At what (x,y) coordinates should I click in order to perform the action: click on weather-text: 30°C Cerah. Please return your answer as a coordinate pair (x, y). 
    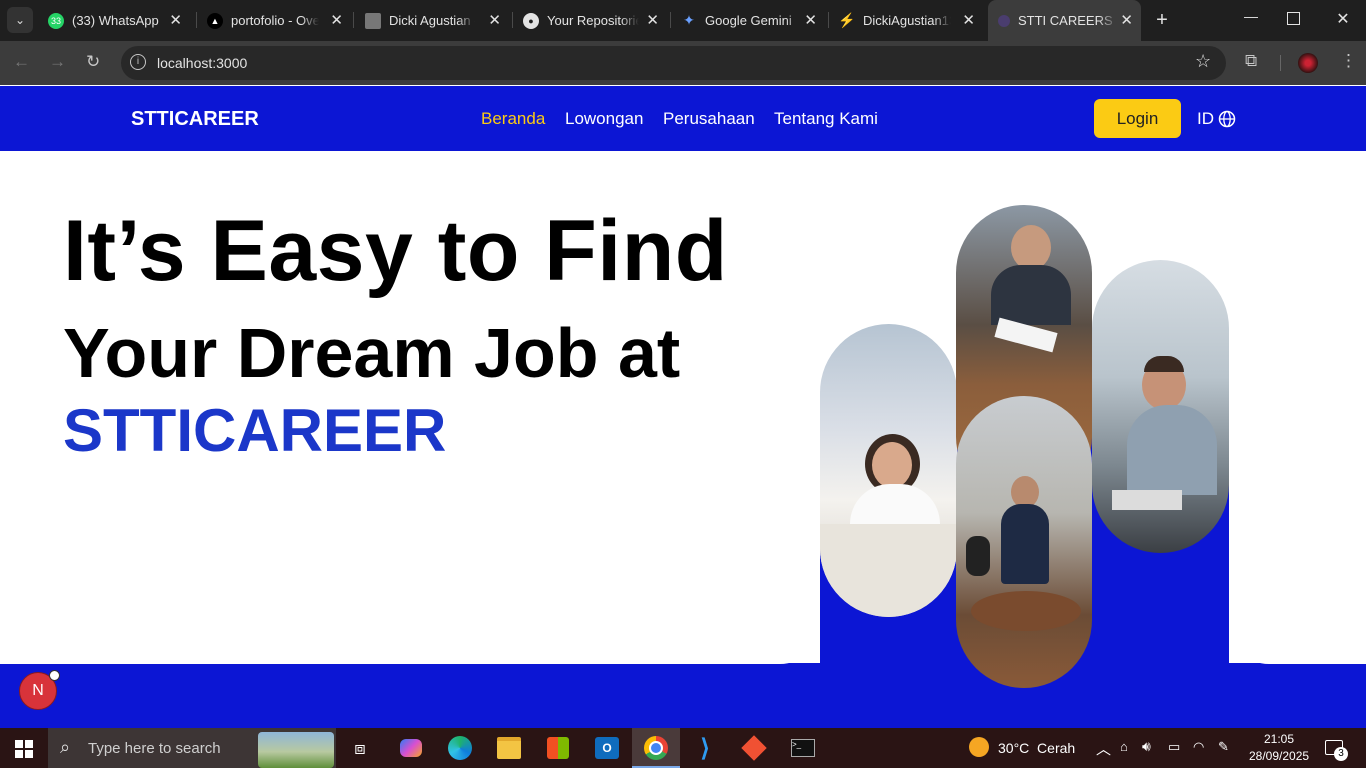
    Looking at the image, I should click on (1036, 748).